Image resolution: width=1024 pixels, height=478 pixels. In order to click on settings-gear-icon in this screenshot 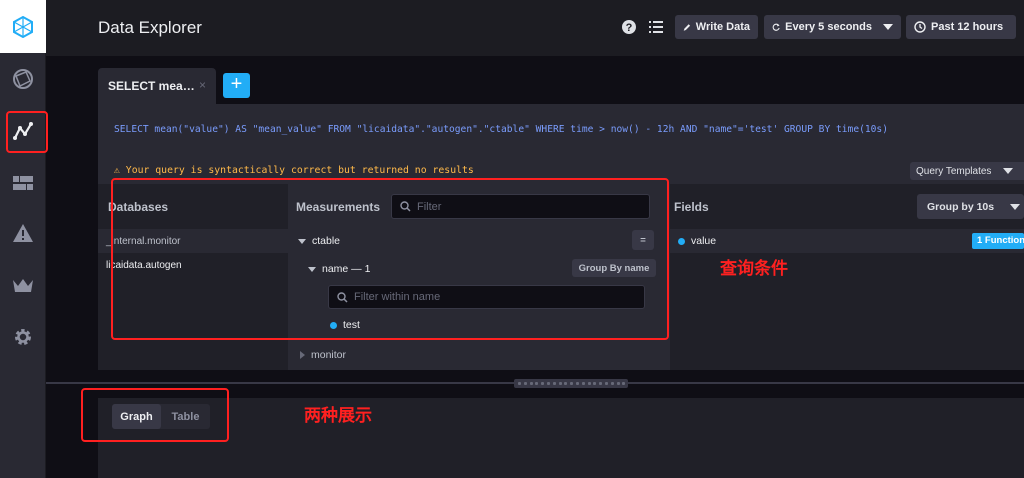, I will do `click(23, 337)`.